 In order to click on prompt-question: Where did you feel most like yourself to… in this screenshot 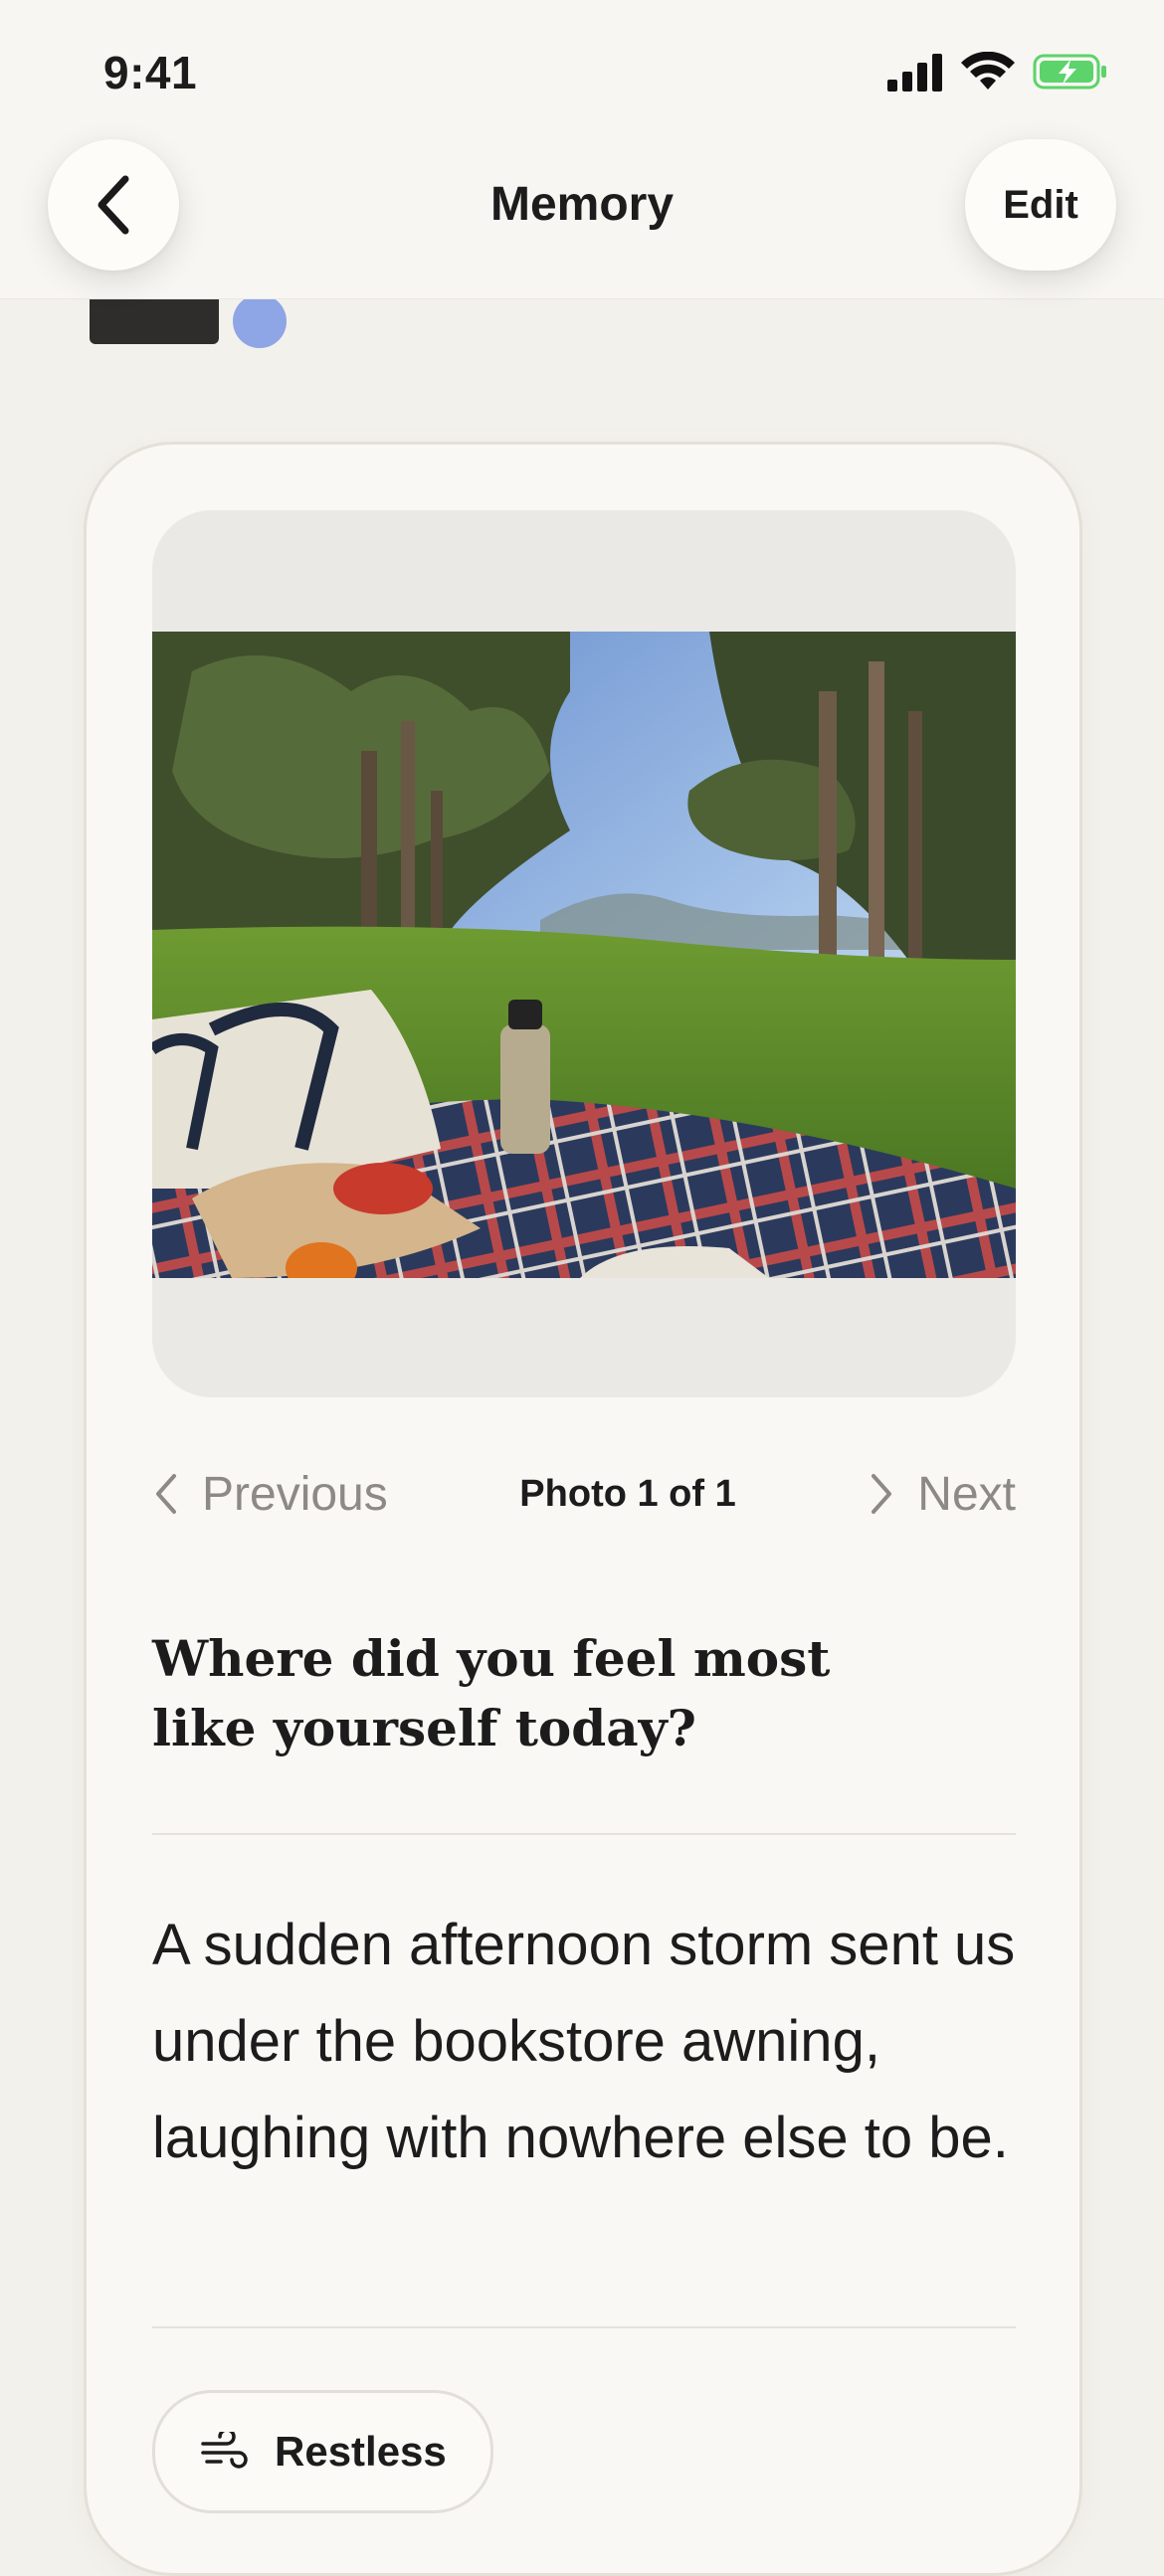, I will do `click(491, 1693)`.